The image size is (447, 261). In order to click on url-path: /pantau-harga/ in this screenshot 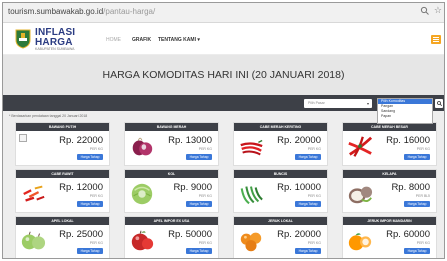, I will do `click(129, 11)`.